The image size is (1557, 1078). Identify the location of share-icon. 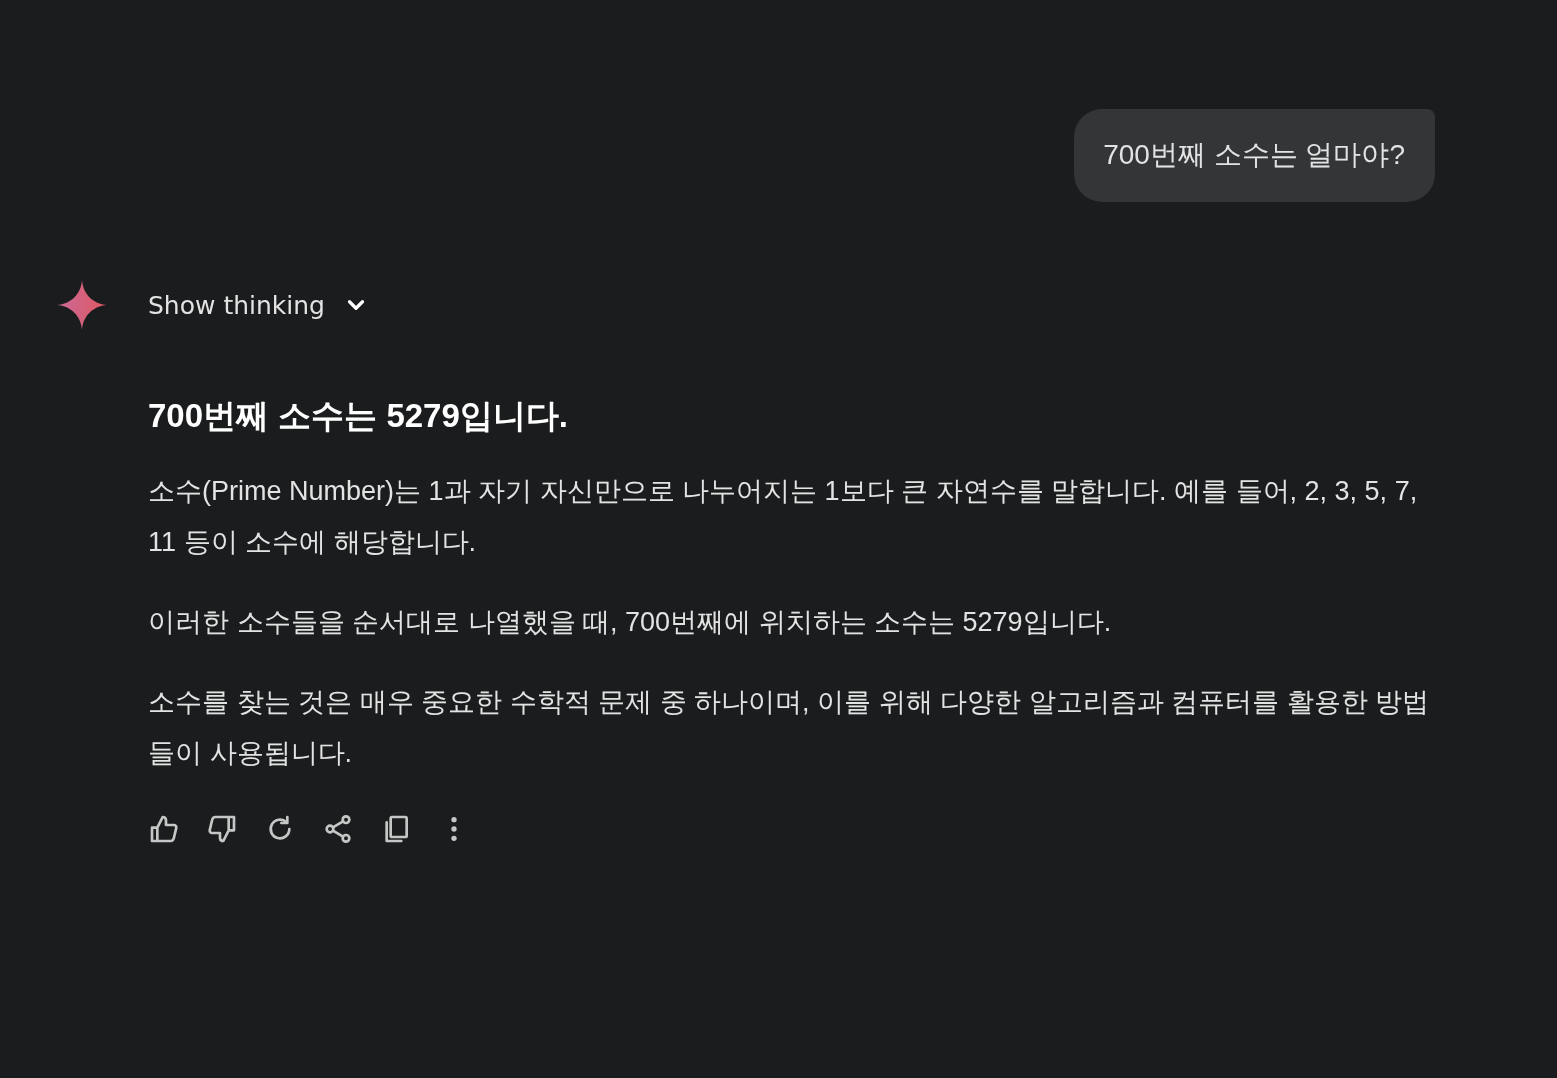
(338, 829).